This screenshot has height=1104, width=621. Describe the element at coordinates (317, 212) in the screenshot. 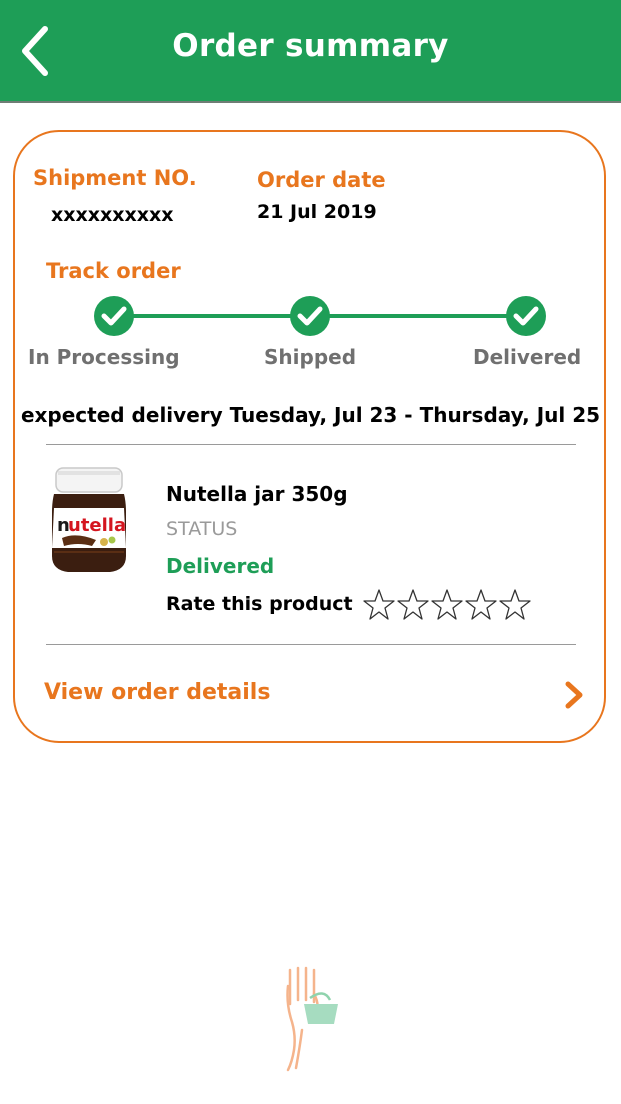

I see `order-date-value: 21 Jul 2019` at that location.